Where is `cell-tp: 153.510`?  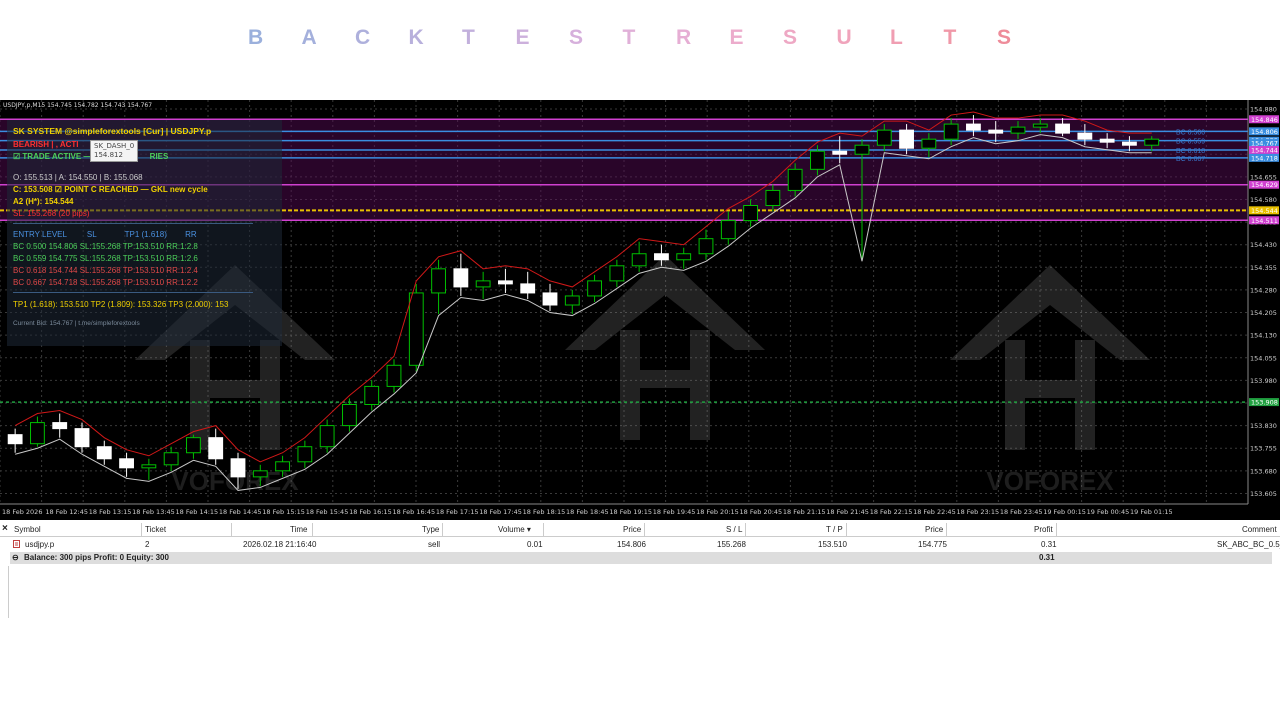
cell-tp: 153.510 is located at coordinates (832, 544).